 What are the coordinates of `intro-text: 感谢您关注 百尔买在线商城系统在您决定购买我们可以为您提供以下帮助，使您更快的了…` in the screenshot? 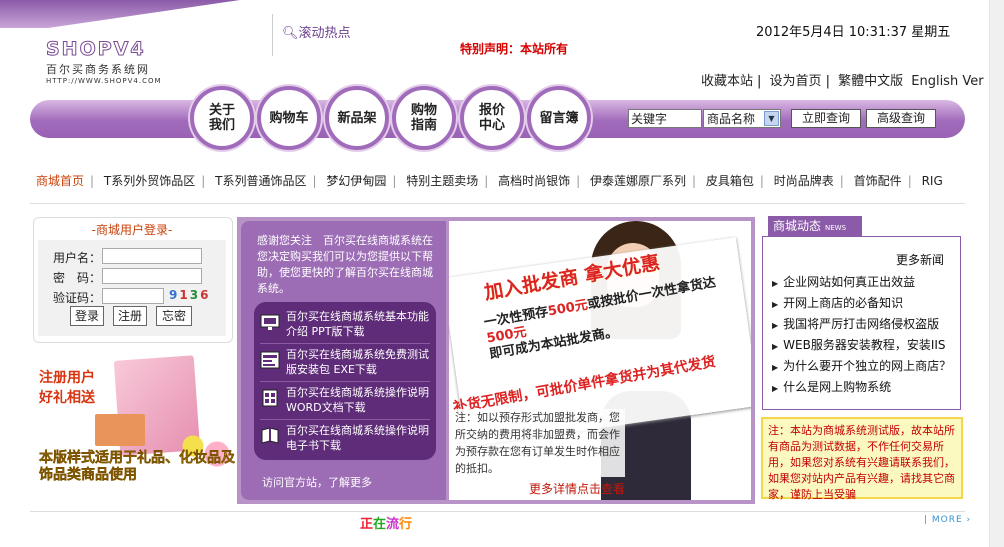 It's located at (345, 264).